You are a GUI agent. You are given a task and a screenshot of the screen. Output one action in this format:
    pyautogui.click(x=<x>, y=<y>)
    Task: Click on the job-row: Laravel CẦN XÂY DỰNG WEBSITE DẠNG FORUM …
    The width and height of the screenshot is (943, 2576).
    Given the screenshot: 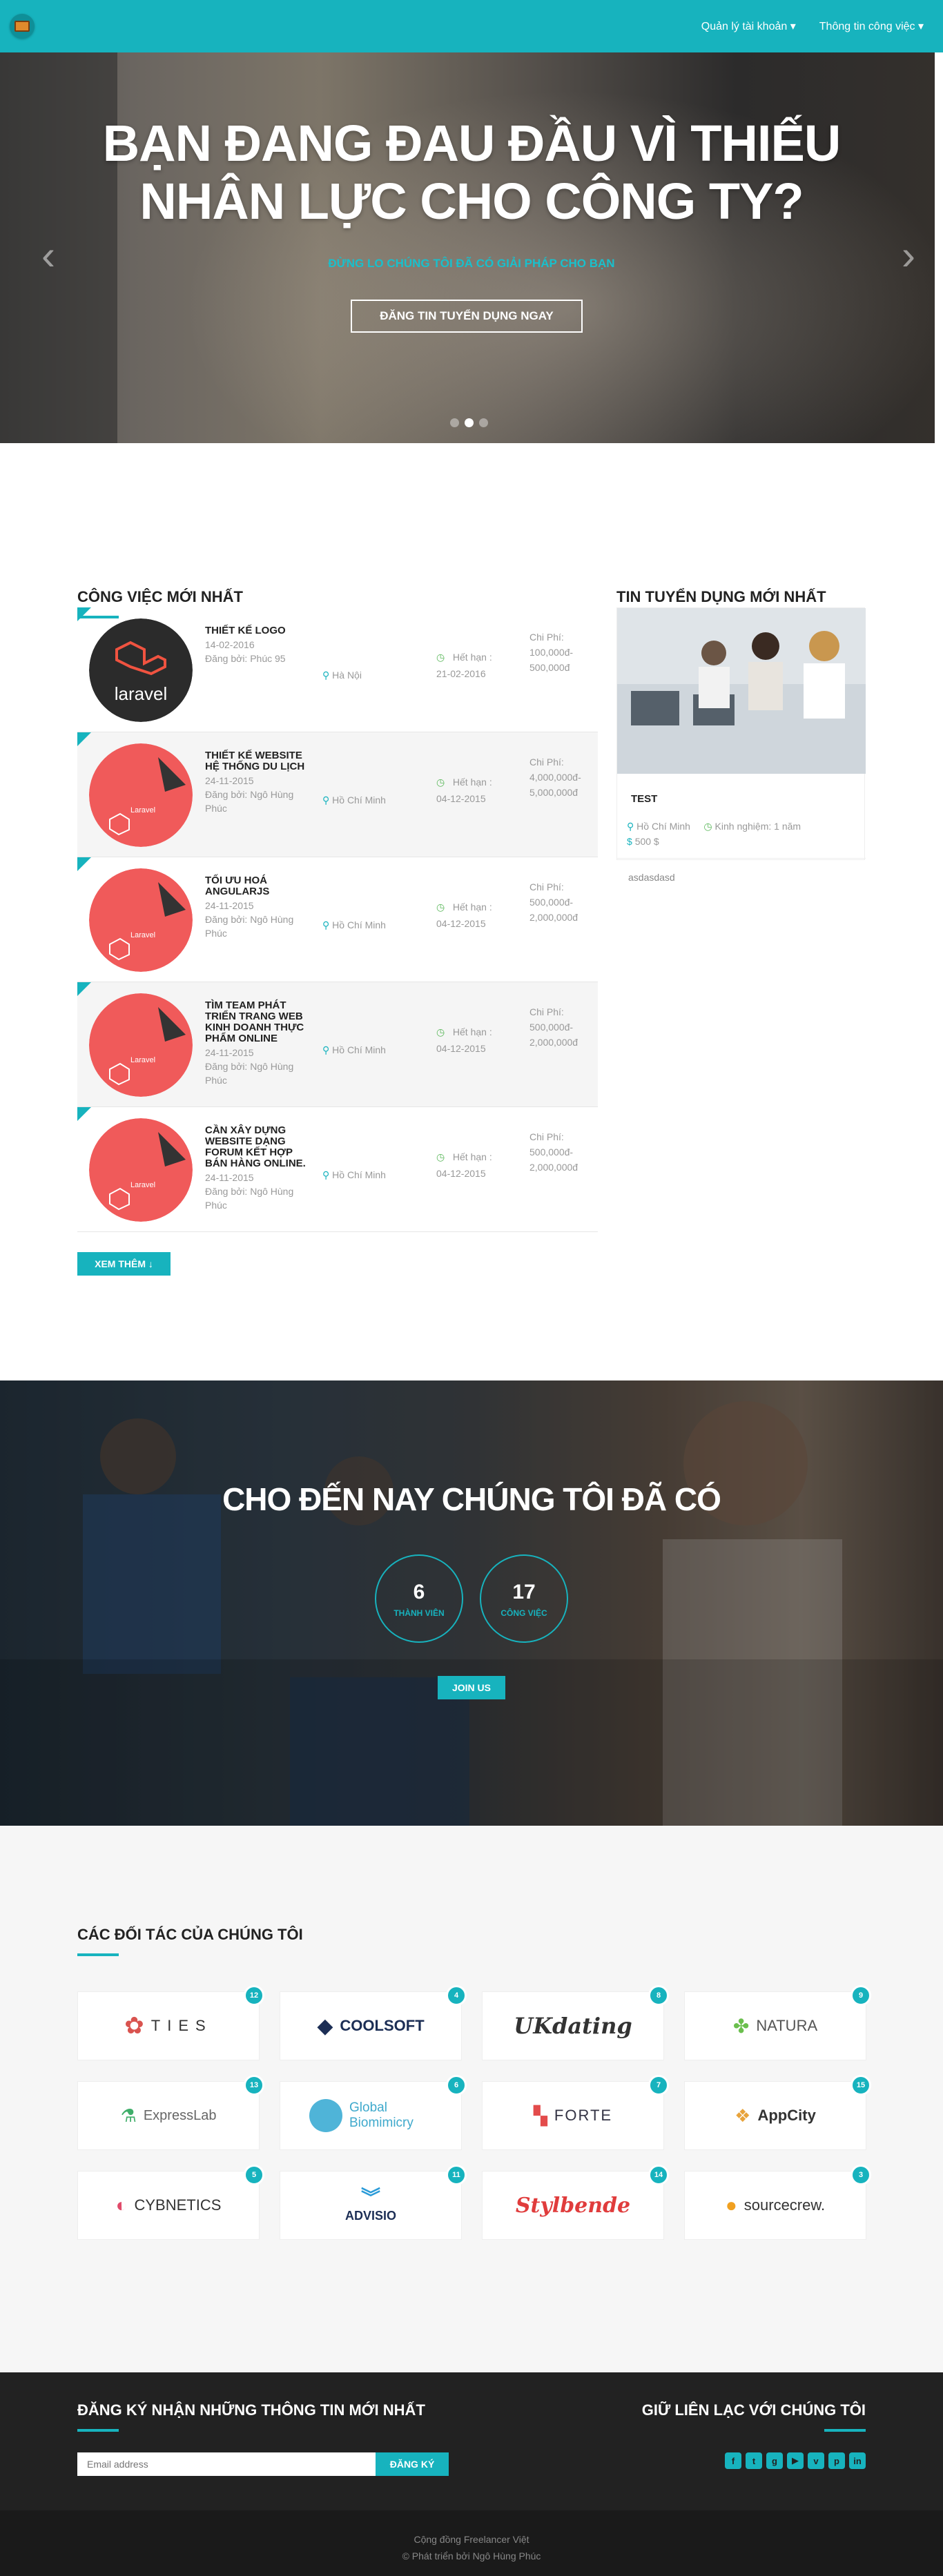 What is the action you would take?
    pyautogui.click(x=337, y=1169)
    